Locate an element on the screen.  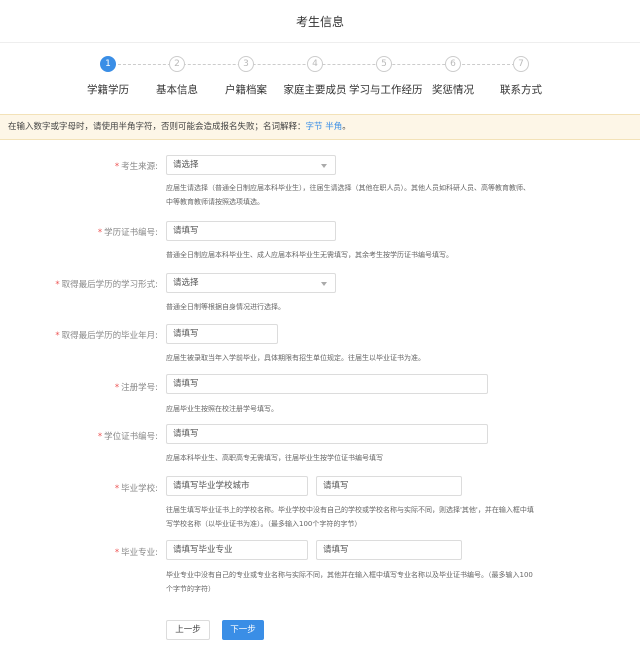
step-label: 基本信息 is located at coordinates (177, 90).